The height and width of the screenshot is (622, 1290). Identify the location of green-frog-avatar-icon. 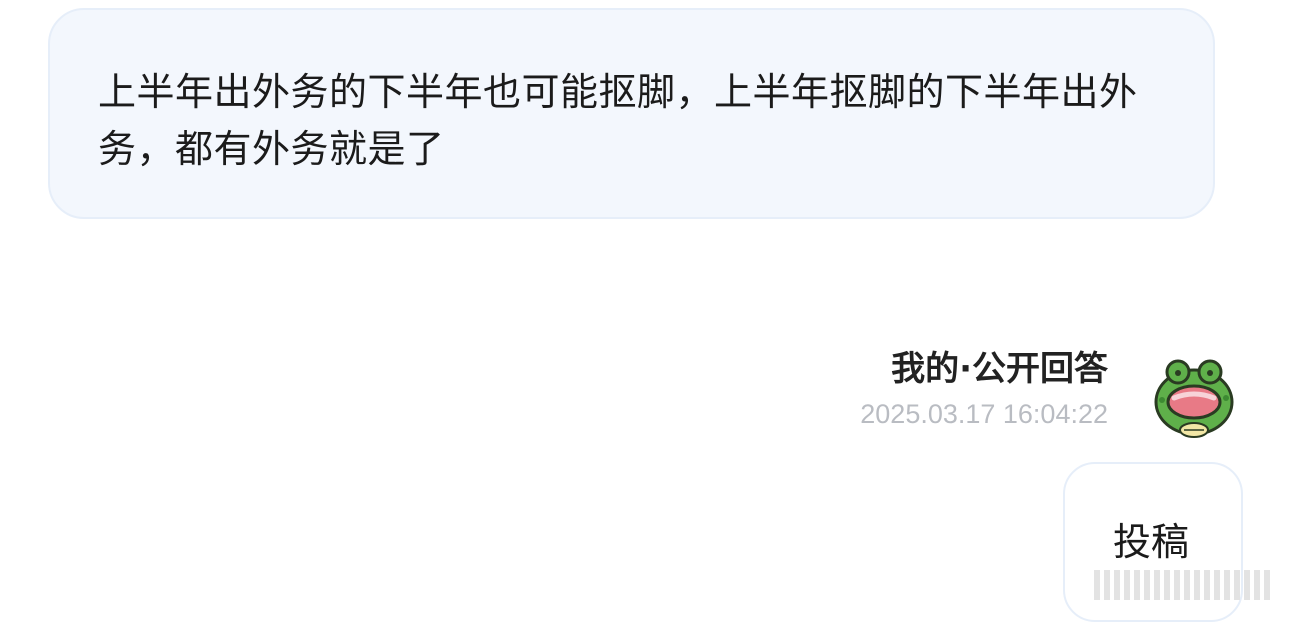
(1194, 398).